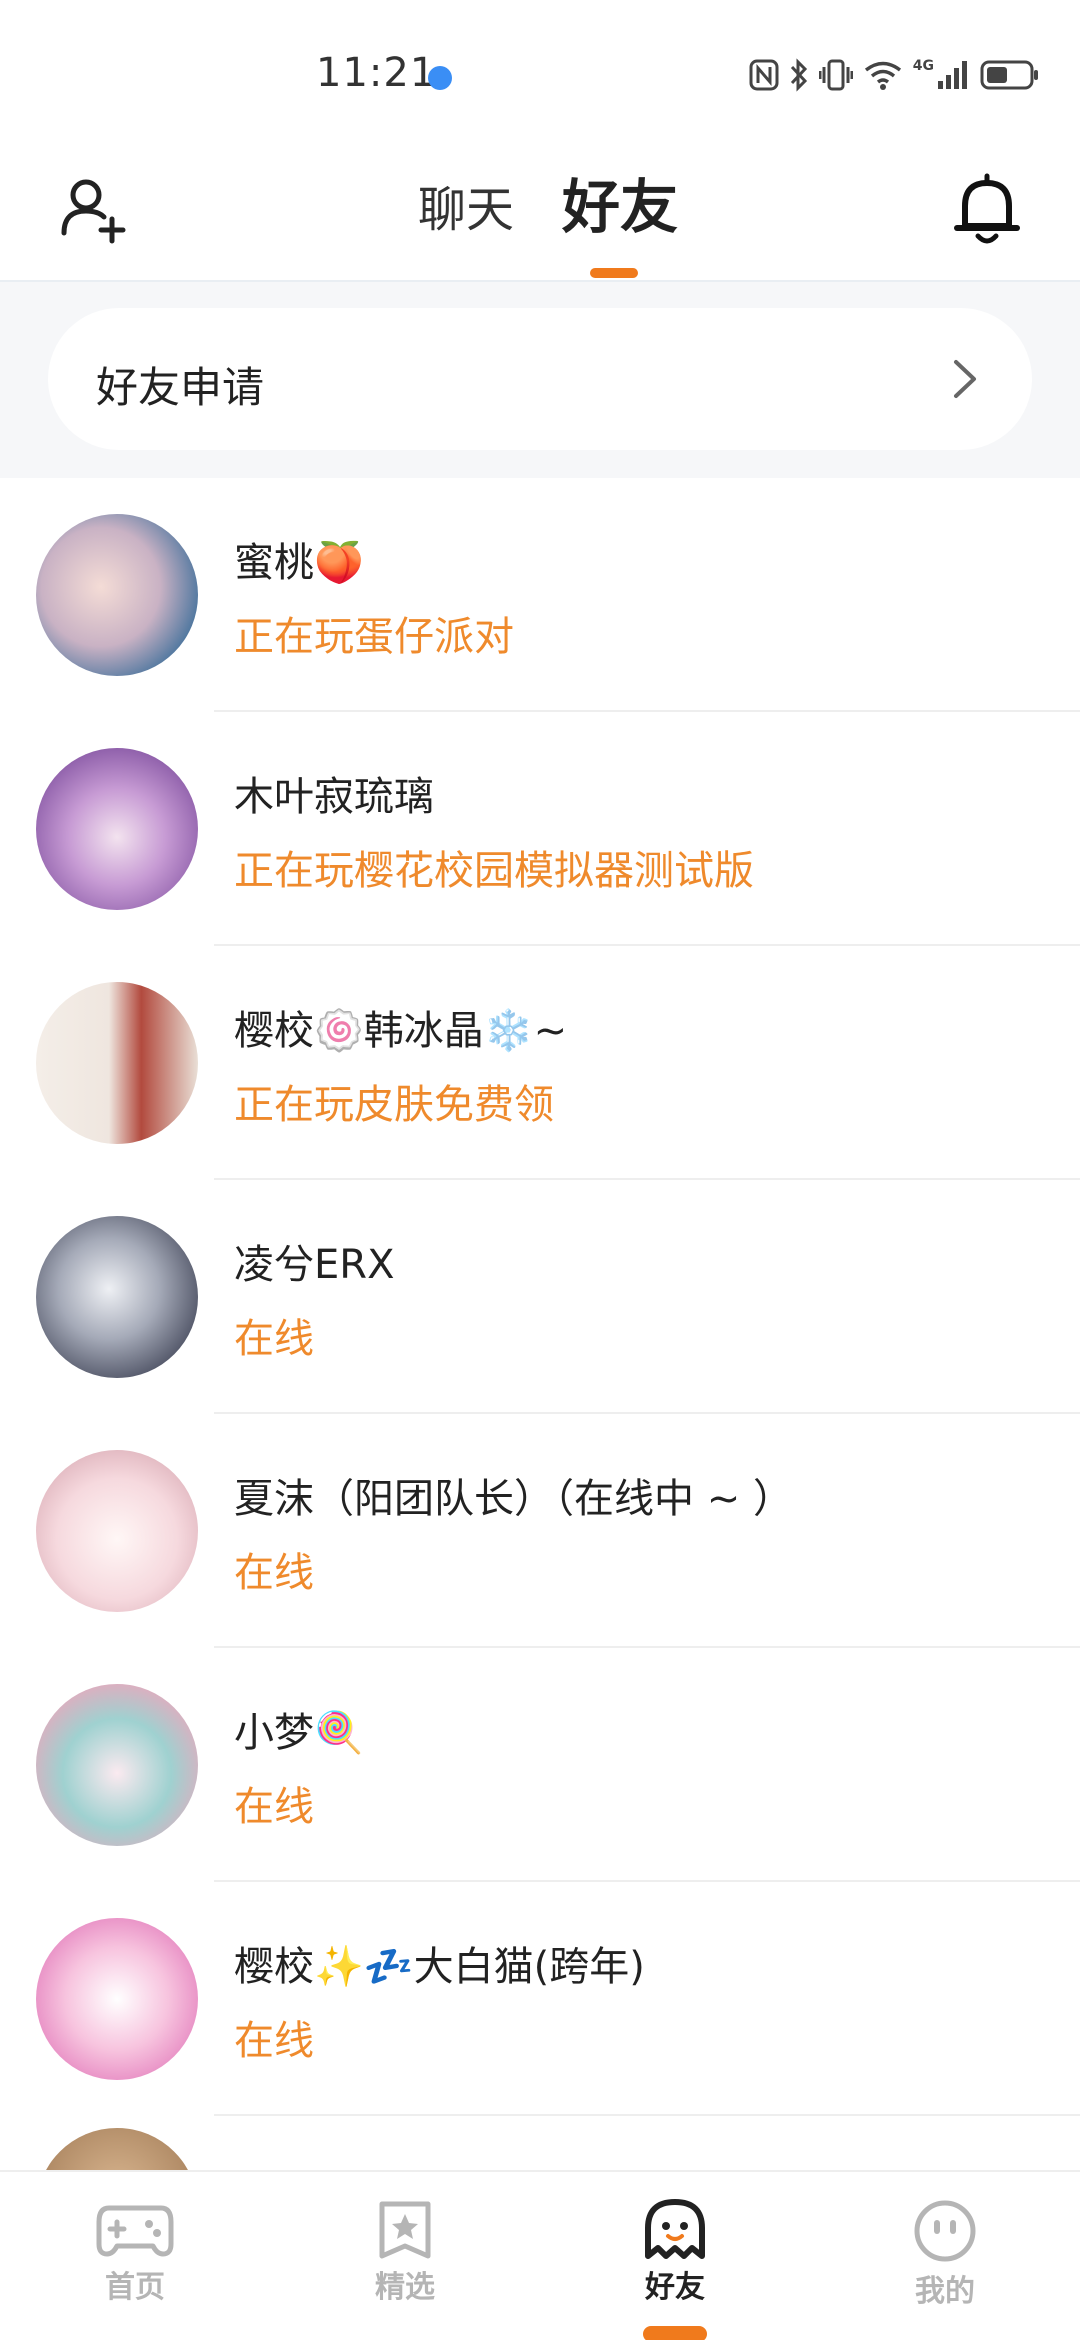 The width and height of the screenshot is (1080, 2340). Describe the element at coordinates (675, 2333) in the screenshot. I see `active-nav-indicator` at that location.